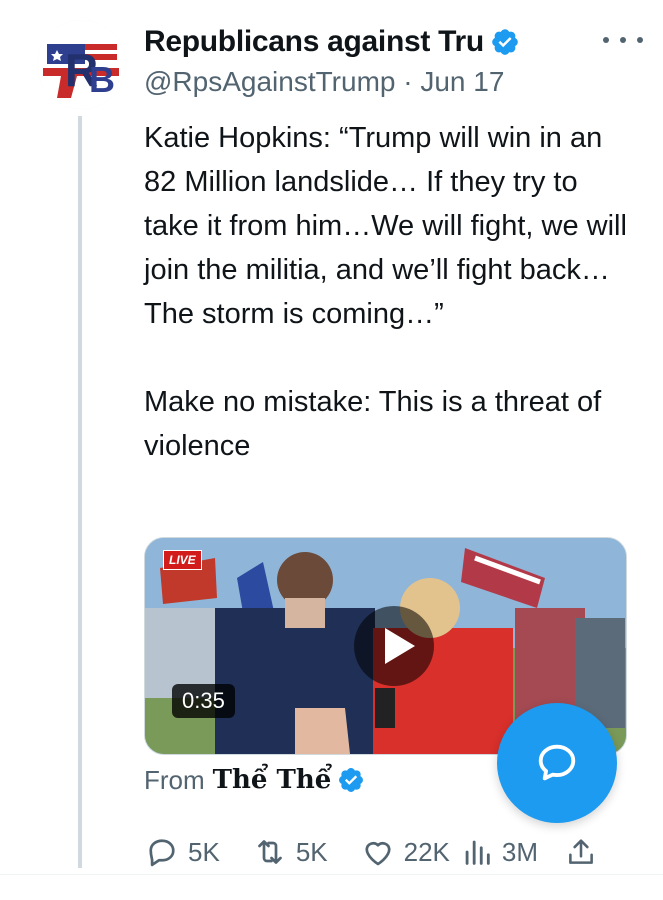 The height and width of the screenshot is (900, 663). I want to click on reply-count: 5K, so click(204, 851).